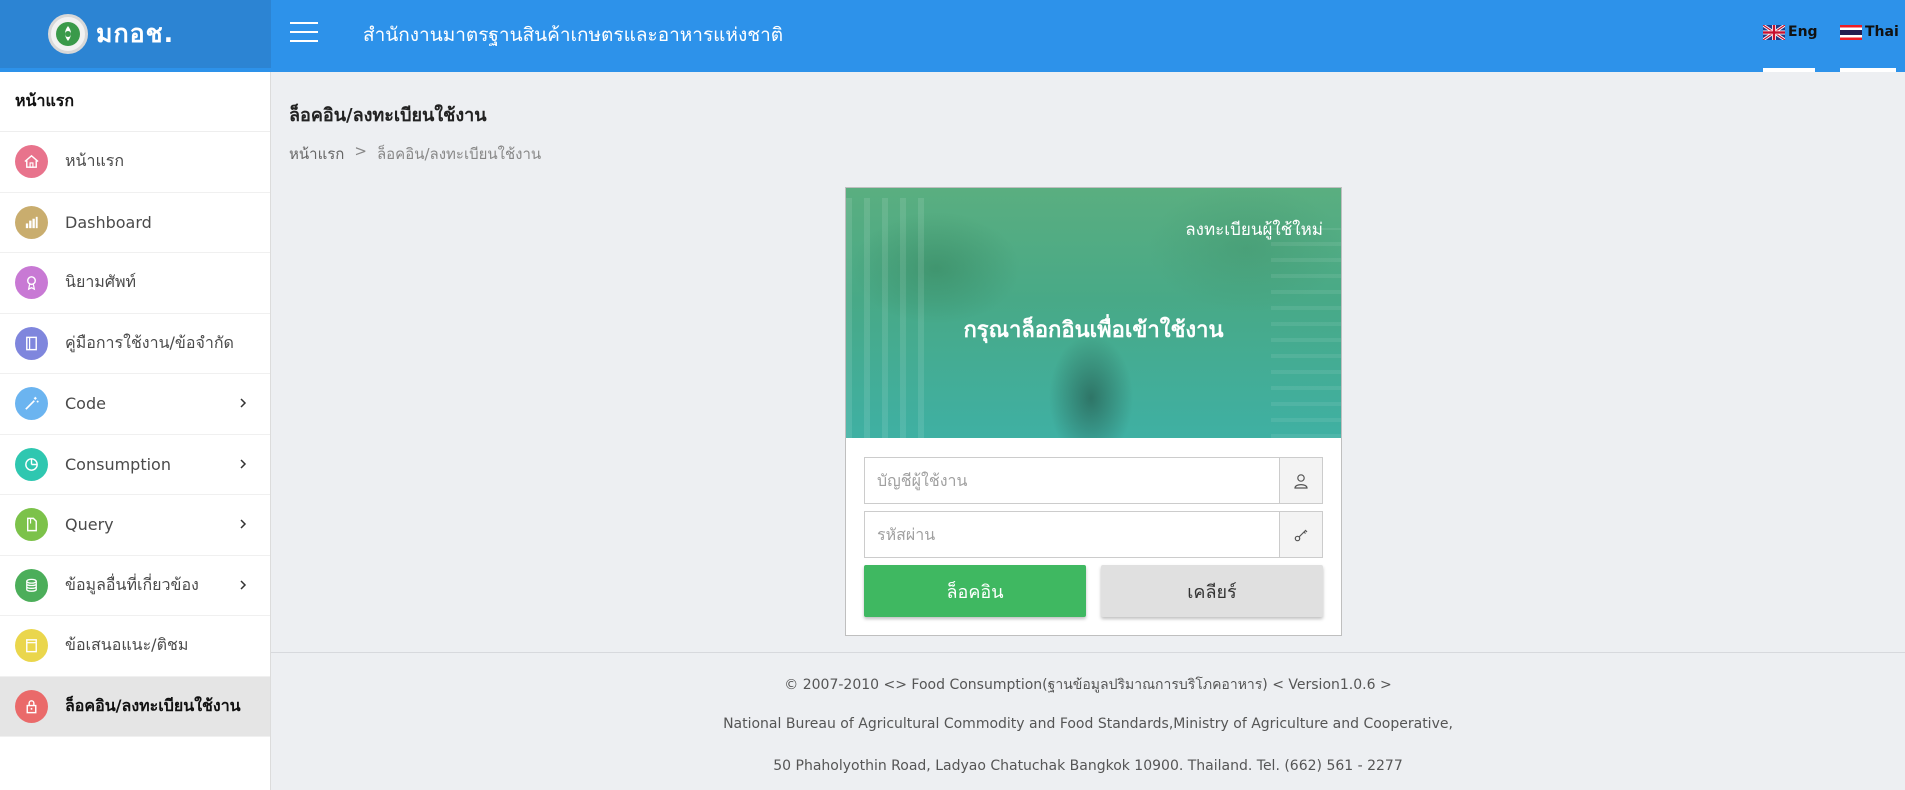 The height and width of the screenshot is (790, 1905). What do you see at coordinates (1254, 229) in the screenshot?
I see `register-new-user-link: ลงทะเบียนผู้ใช้ใหม่` at bounding box center [1254, 229].